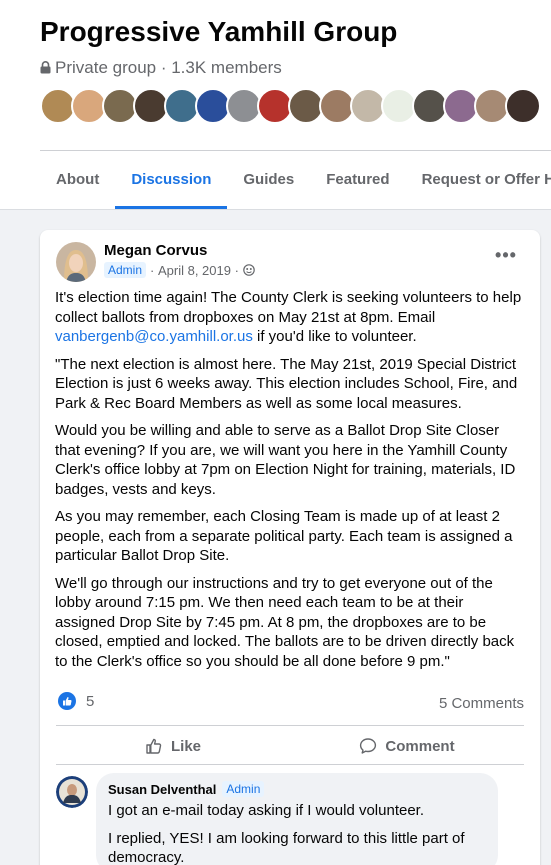 Image resolution: width=551 pixels, height=865 pixels. I want to click on like-button: Like, so click(173, 746).